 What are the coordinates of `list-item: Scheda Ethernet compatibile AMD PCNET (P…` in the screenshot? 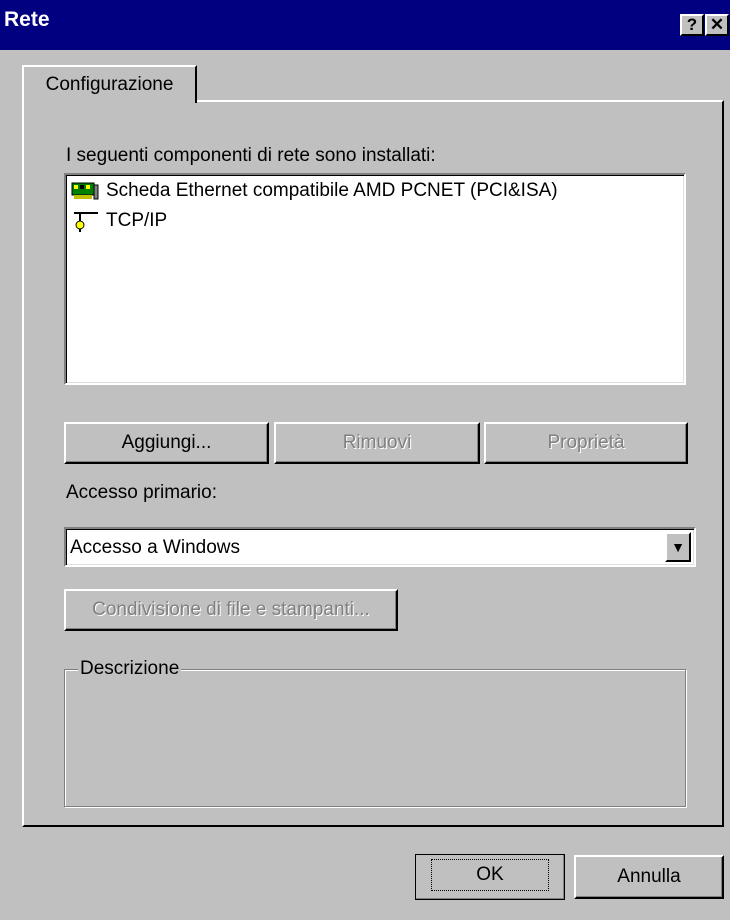 It's located at (314, 191).